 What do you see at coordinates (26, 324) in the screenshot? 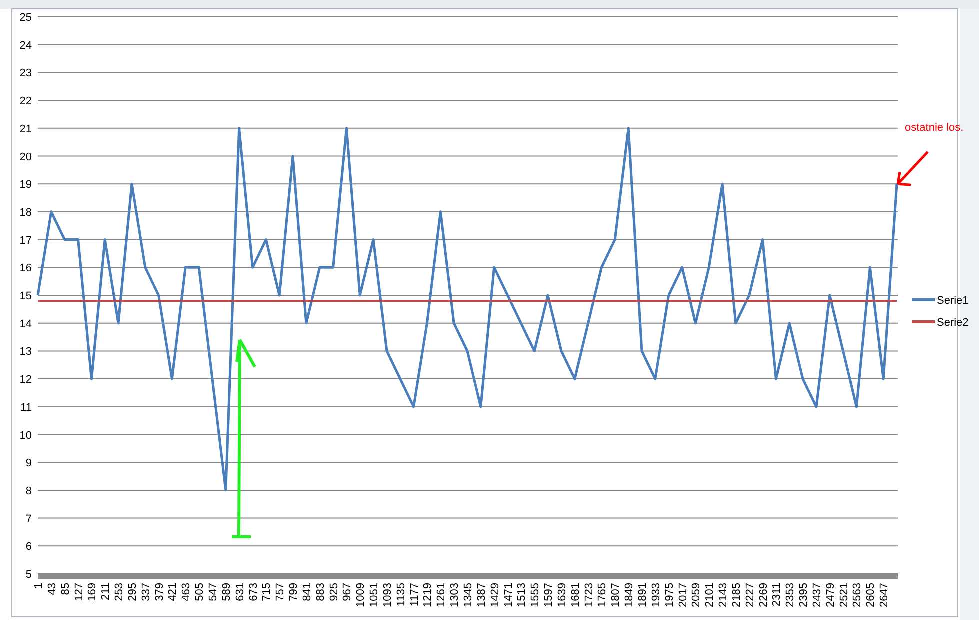
I see `y-tick-label: 14` at bounding box center [26, 324].